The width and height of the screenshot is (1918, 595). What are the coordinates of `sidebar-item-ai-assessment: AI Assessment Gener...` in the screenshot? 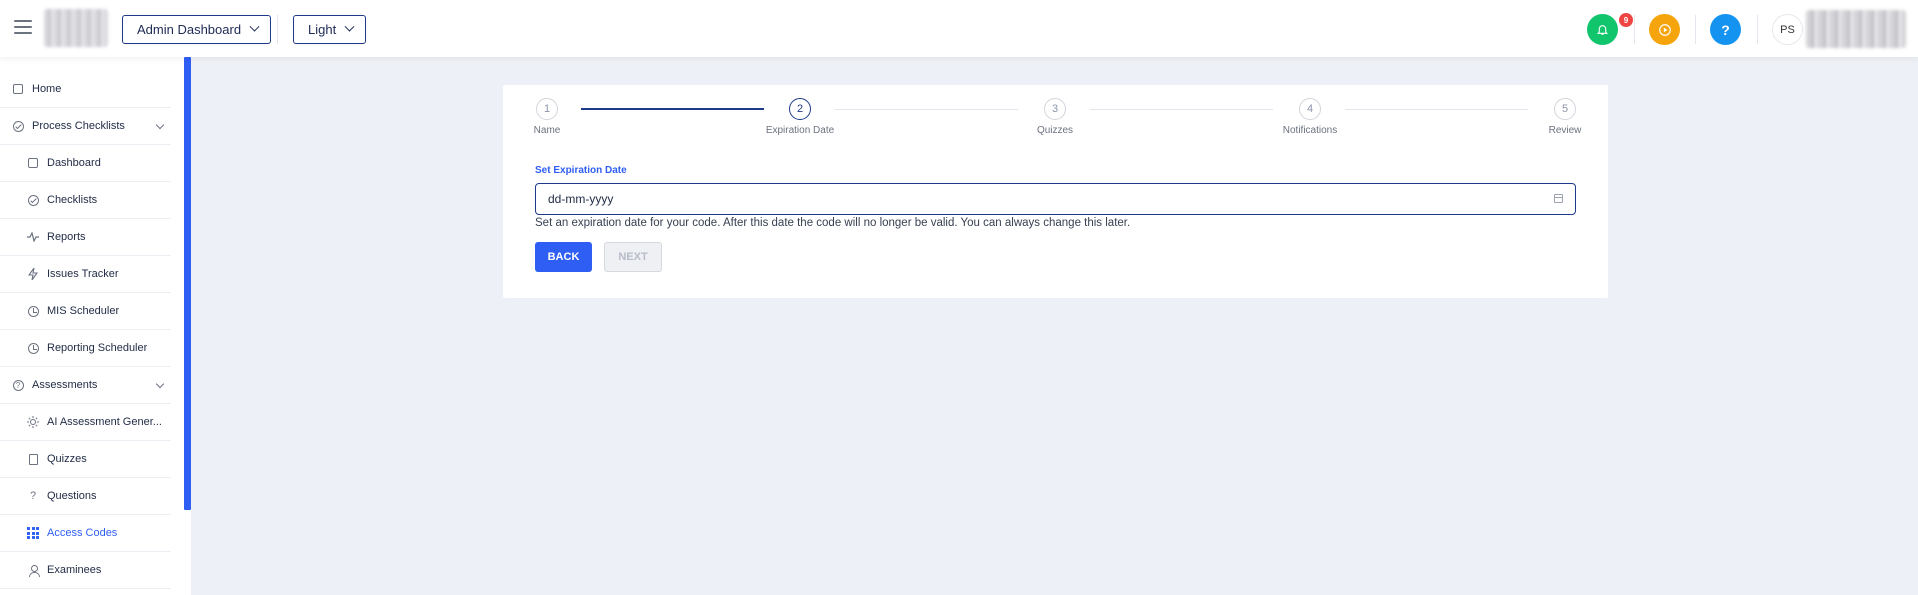 It's located at (85, 422).